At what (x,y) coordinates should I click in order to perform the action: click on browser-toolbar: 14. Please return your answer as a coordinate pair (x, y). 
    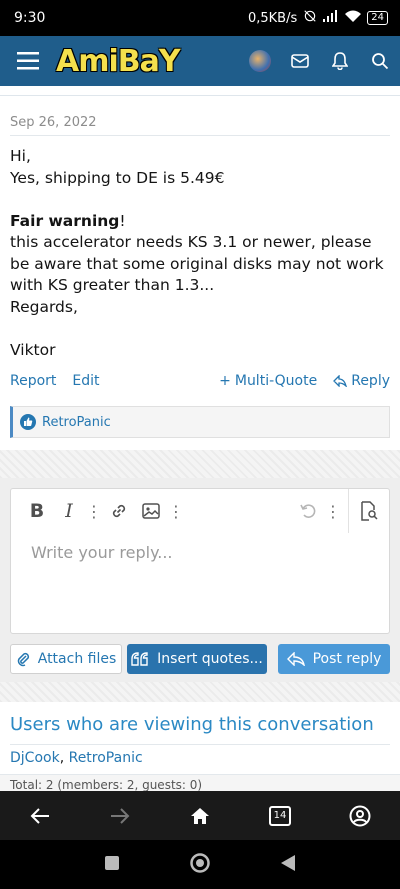
    Looking at the image, I should click on (200, 815).